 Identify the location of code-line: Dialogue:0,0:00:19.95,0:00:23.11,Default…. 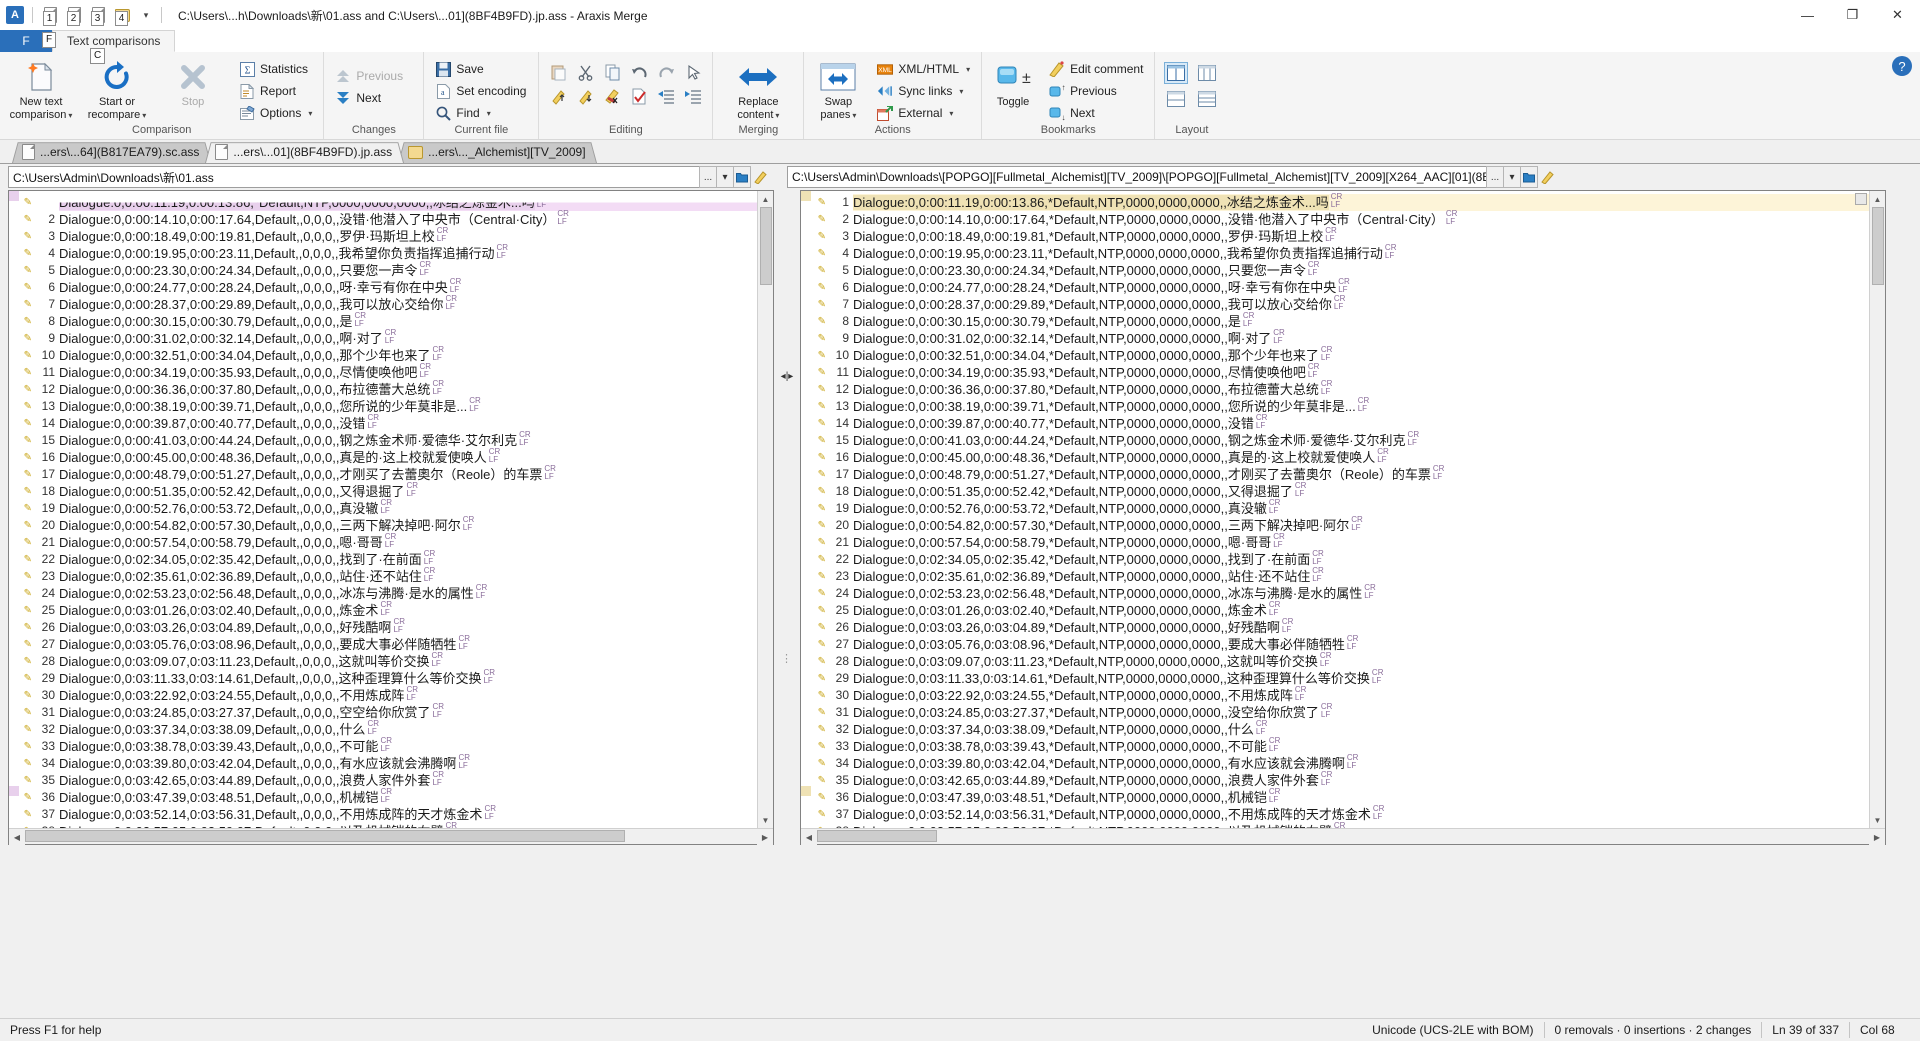
(408, 253).